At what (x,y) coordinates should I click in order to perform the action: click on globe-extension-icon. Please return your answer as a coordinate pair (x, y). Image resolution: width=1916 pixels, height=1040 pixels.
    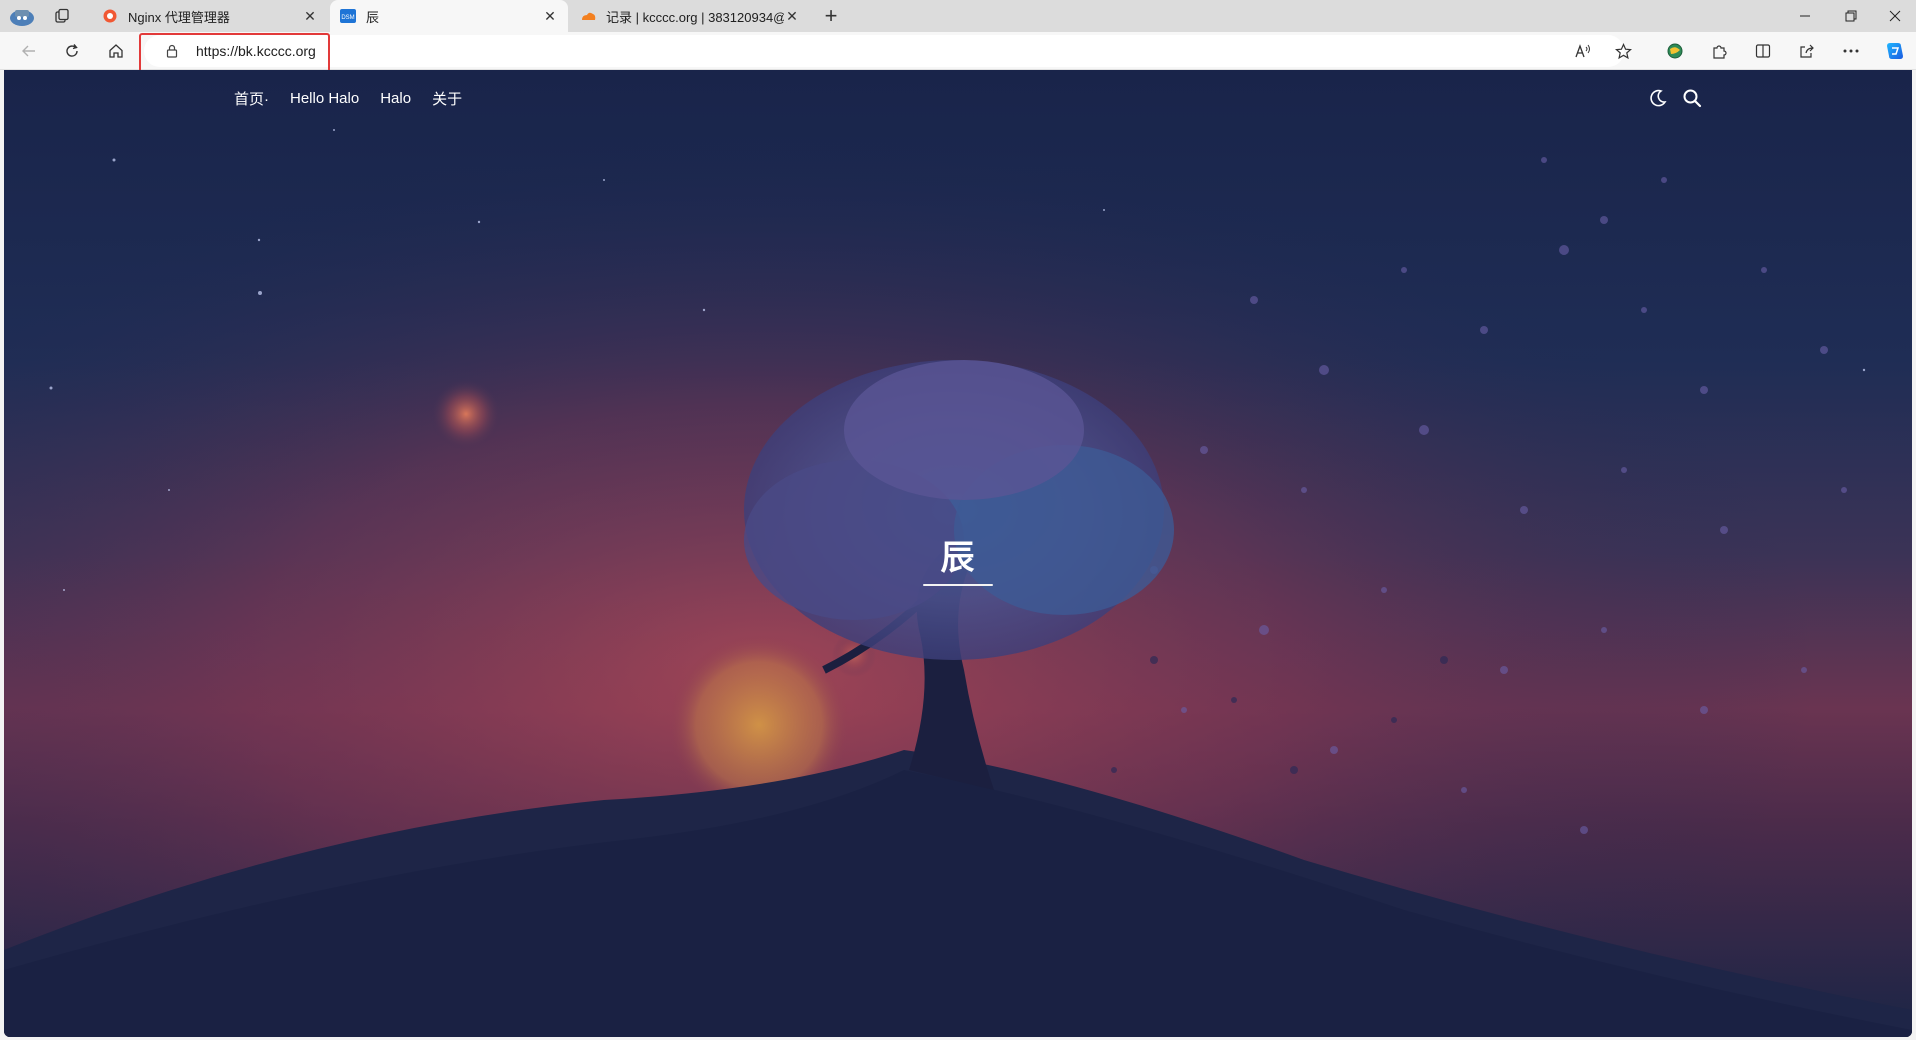
    Looking at the image, I should click on (1675, 51).